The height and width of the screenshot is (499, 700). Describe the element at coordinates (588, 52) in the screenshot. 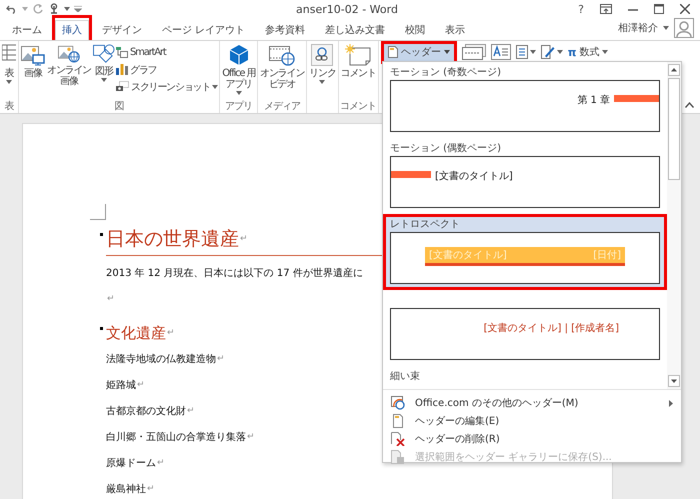

I see `equation-button: π 数式` at that location.